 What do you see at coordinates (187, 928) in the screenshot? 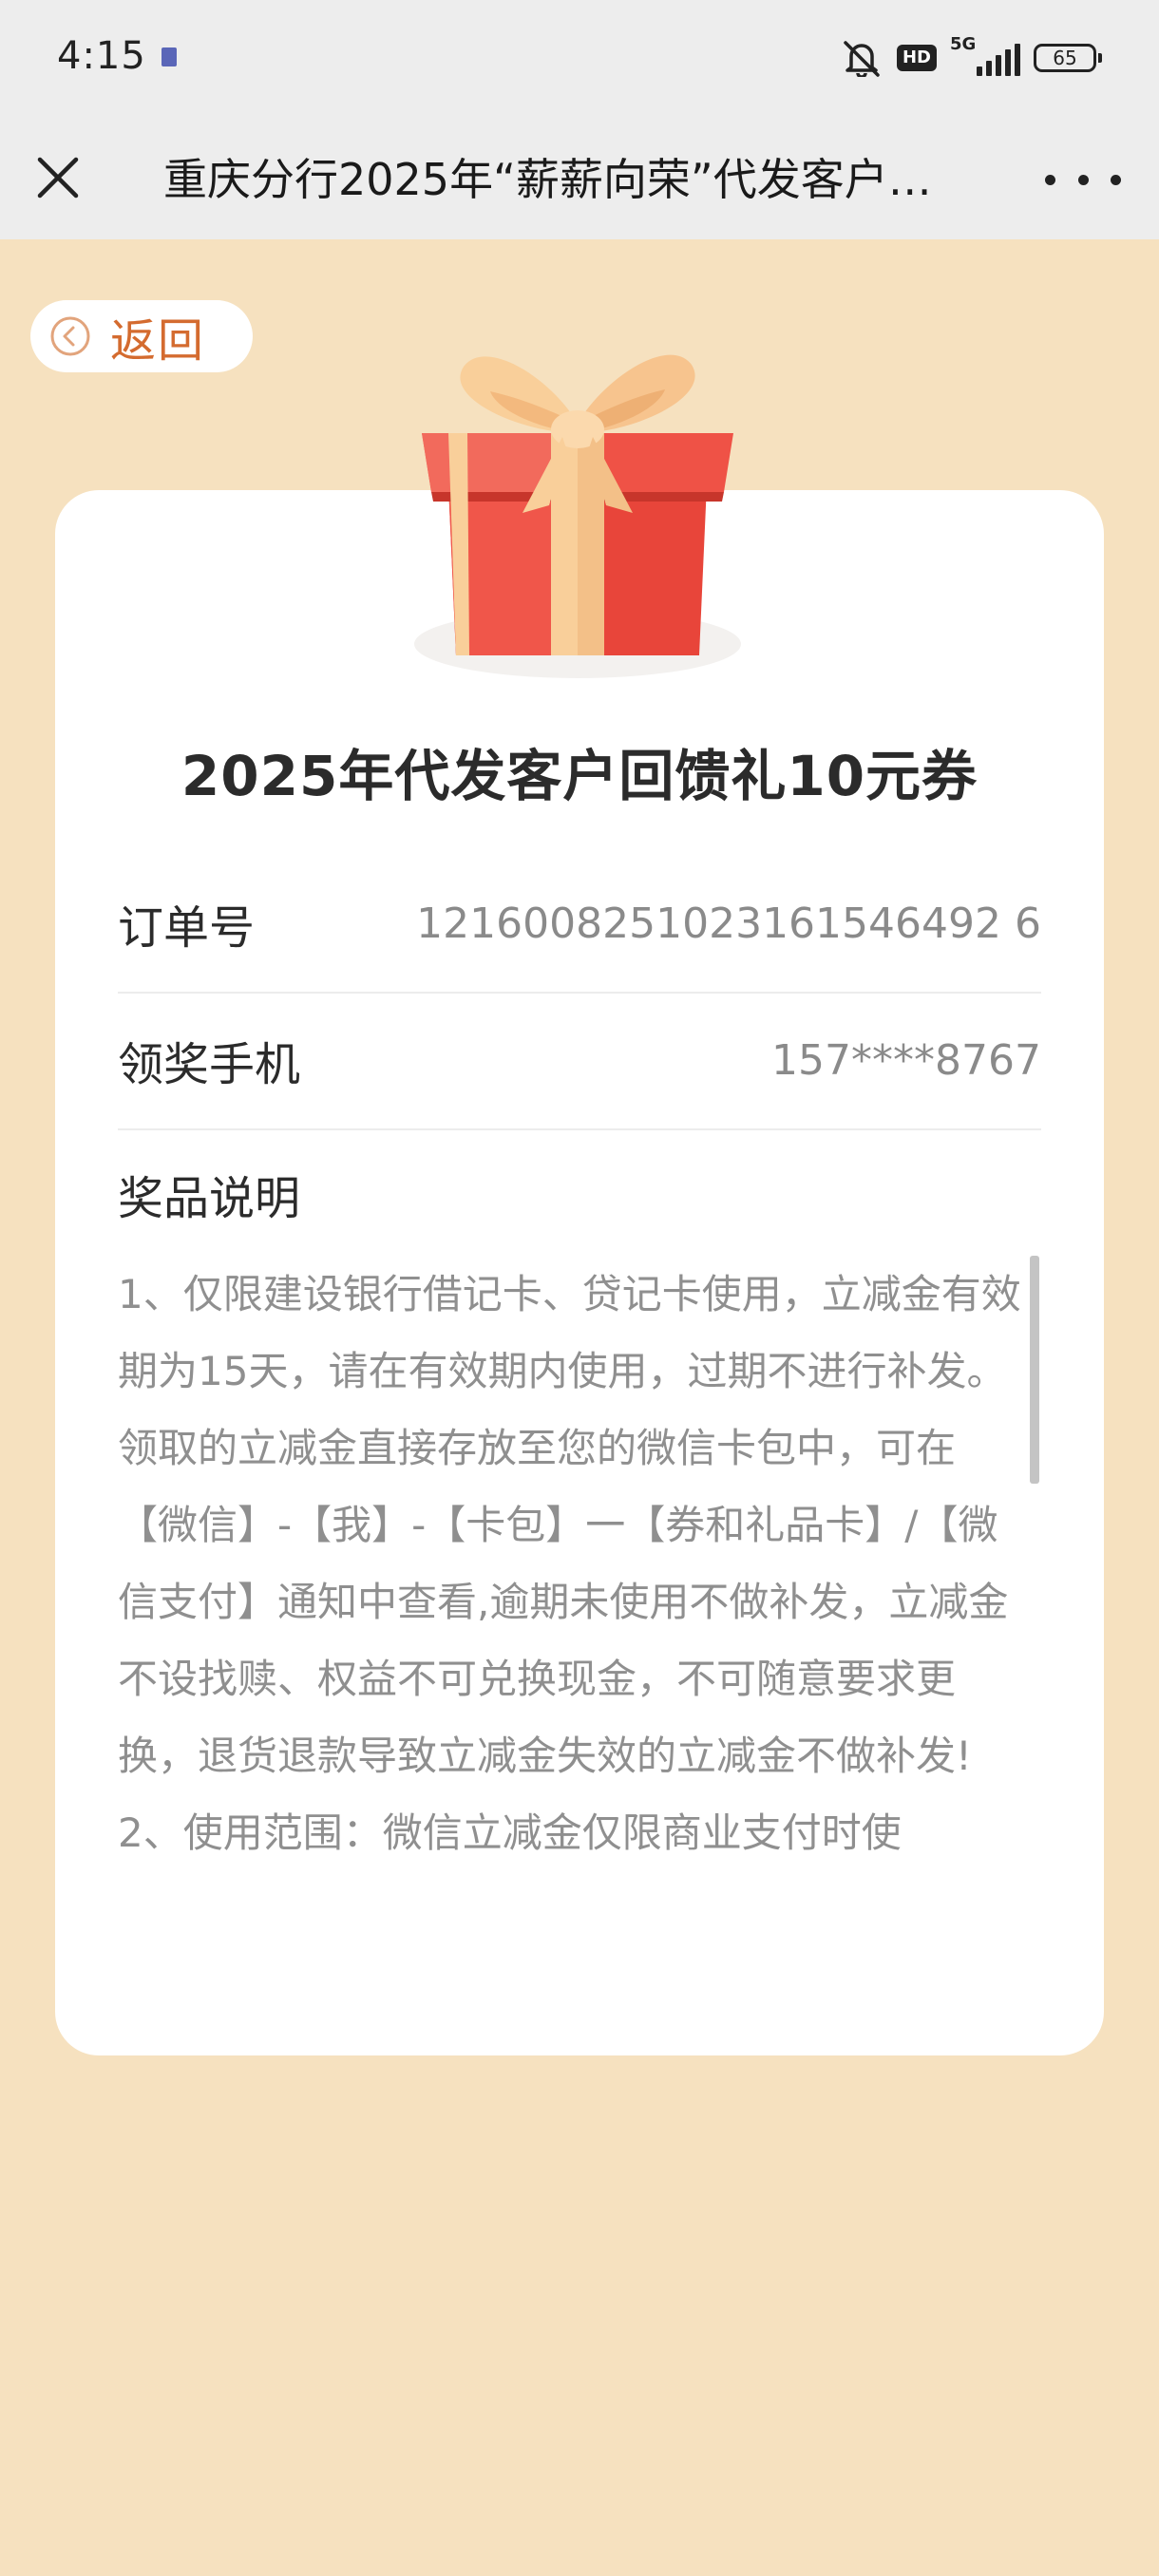
I see `order-label: 订单号` at bounding box center [187, 928].